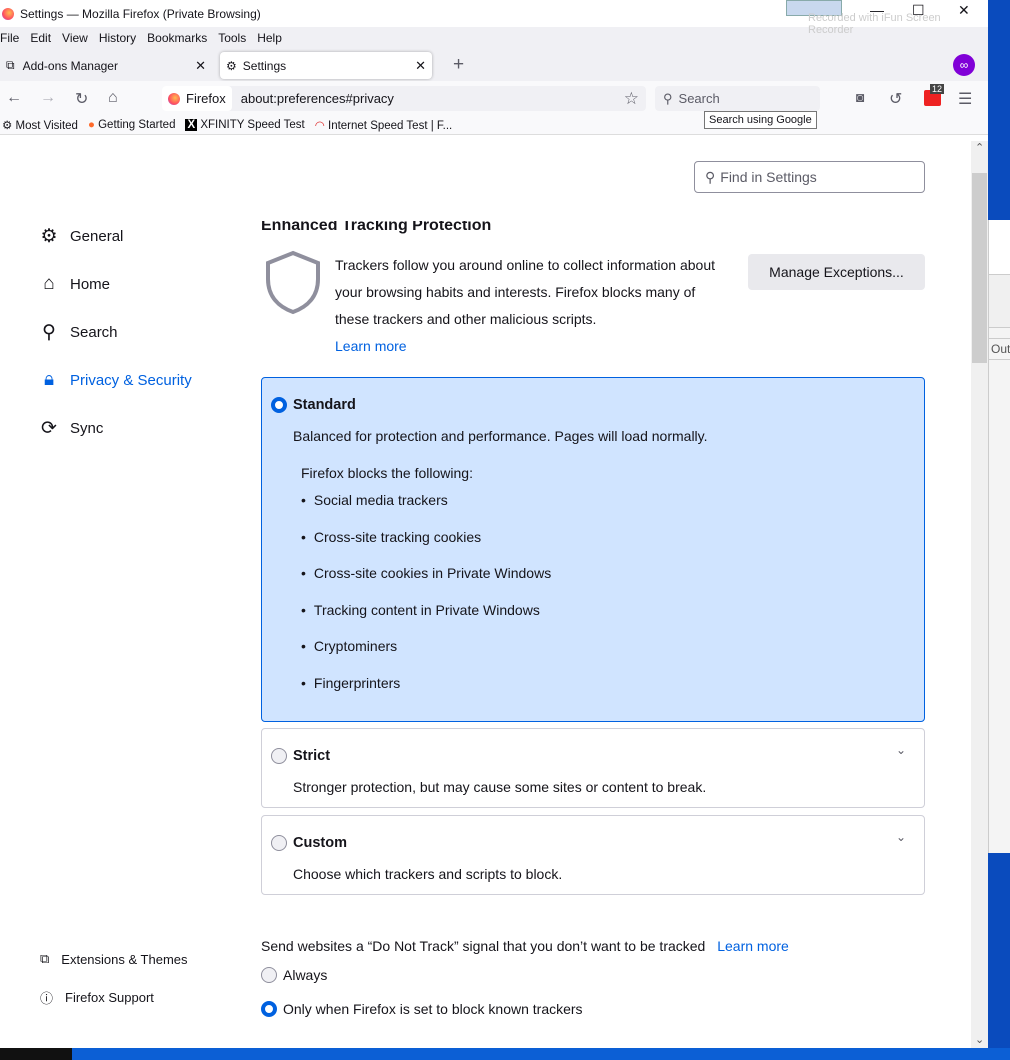 The image size is (1010, 1060). What do you see at coordinates (979, 594) in the screenshot?
I see `vertical-scrollbar: ⌃ ⌄` at bounding box center [979, 594].